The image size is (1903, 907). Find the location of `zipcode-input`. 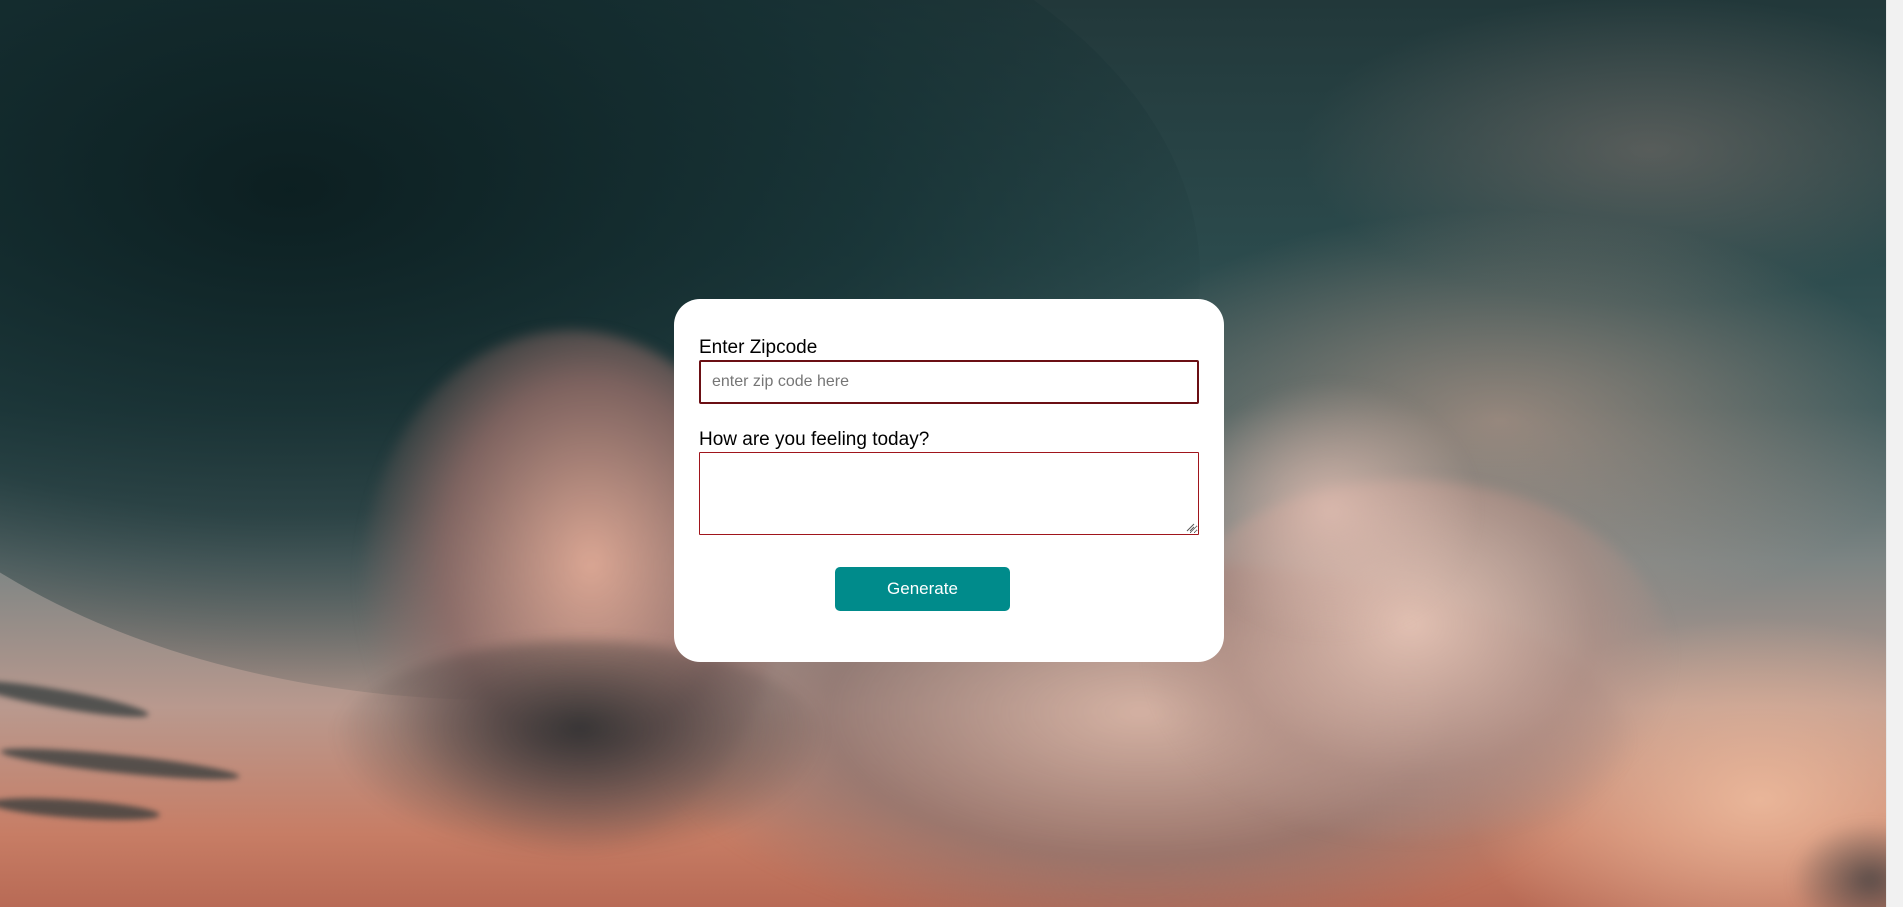

zipcode-input is located at coordinates (949, 382).